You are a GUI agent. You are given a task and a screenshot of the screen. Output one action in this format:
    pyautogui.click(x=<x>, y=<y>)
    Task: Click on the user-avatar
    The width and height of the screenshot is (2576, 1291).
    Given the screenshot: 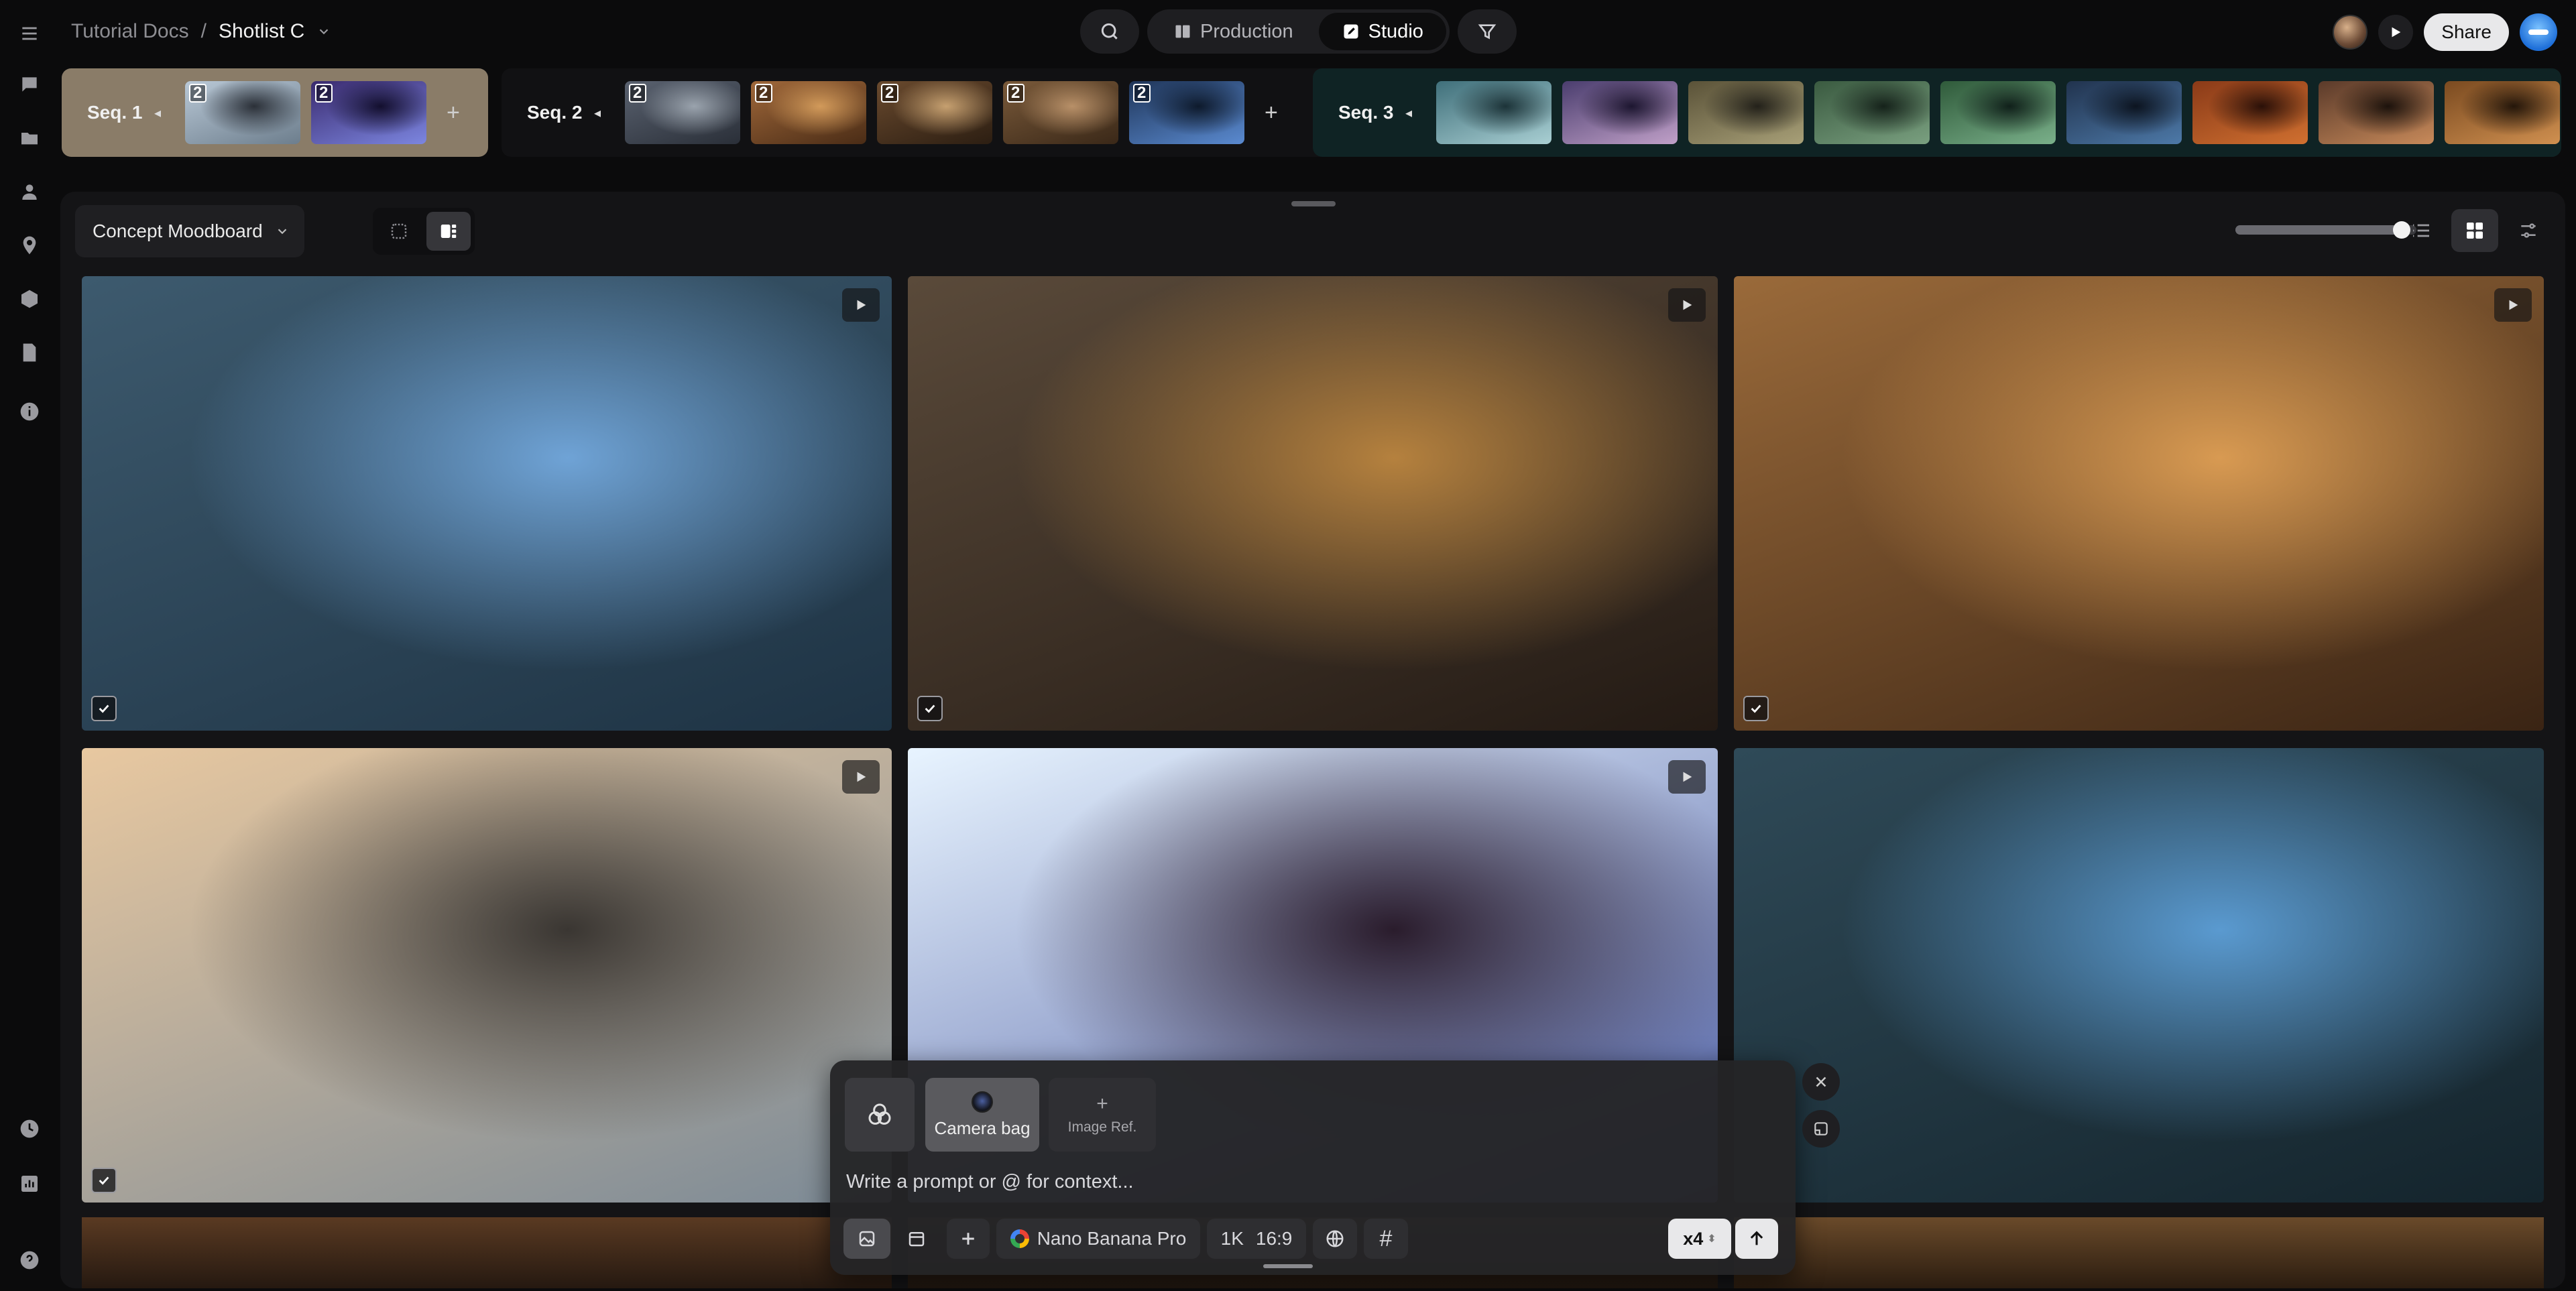 What is the action you would take?
    pyautogui.click(x=2538, y=32)
    